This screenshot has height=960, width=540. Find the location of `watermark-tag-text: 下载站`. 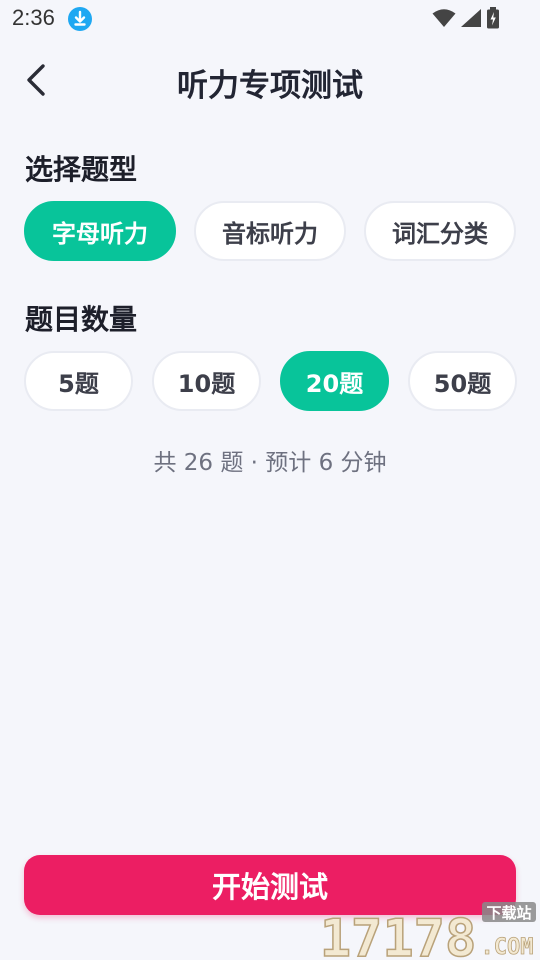

watermark-tag-text: 下载站 is located at coordinates (508, 913).